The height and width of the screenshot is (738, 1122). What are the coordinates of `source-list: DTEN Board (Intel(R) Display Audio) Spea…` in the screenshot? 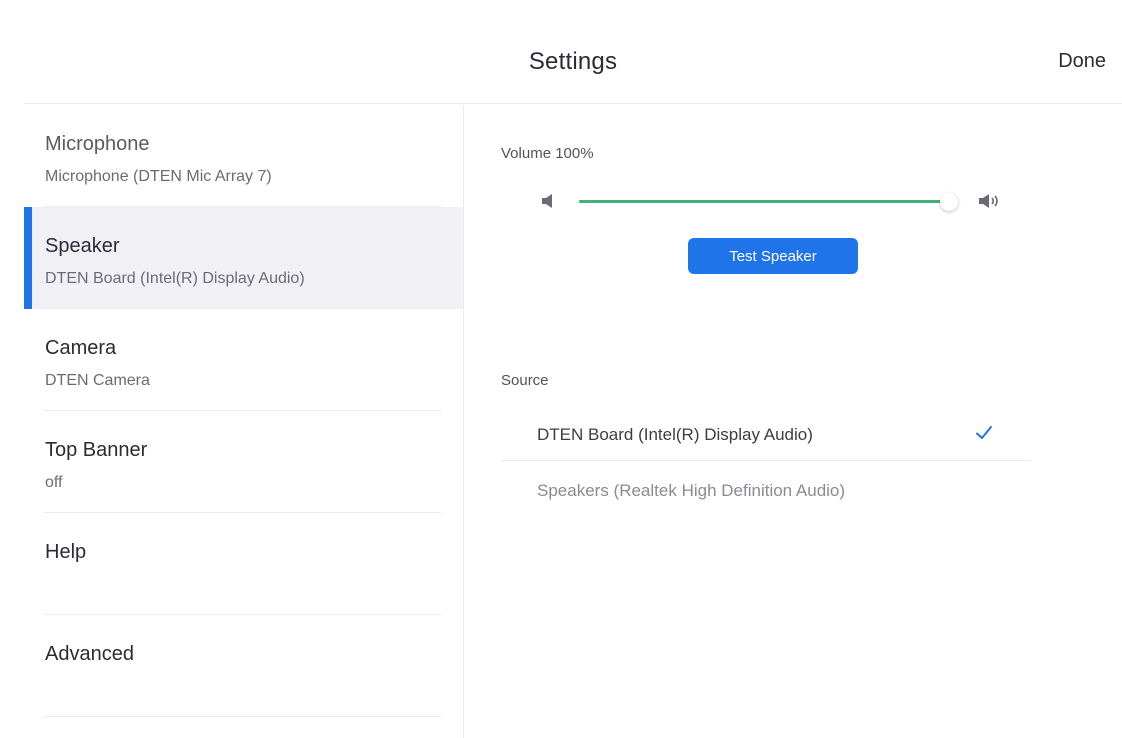 It's located at (766, 461).